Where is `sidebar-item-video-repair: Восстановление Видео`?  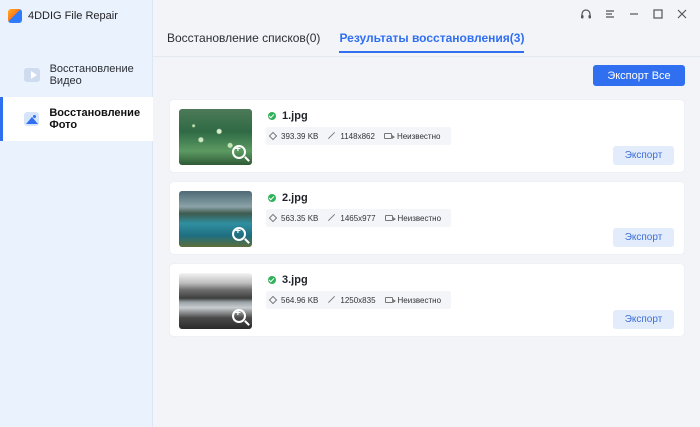 sidebar-item-video-repair: Восстановление Видео is located at coordinates (76, 75).